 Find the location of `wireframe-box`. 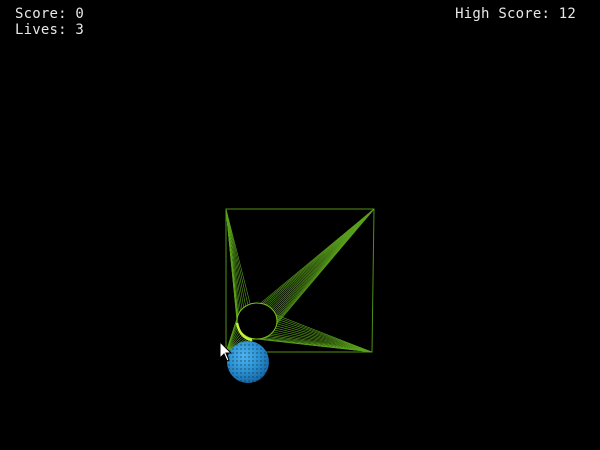

wireframe-box is located at coordinates (300, 280).